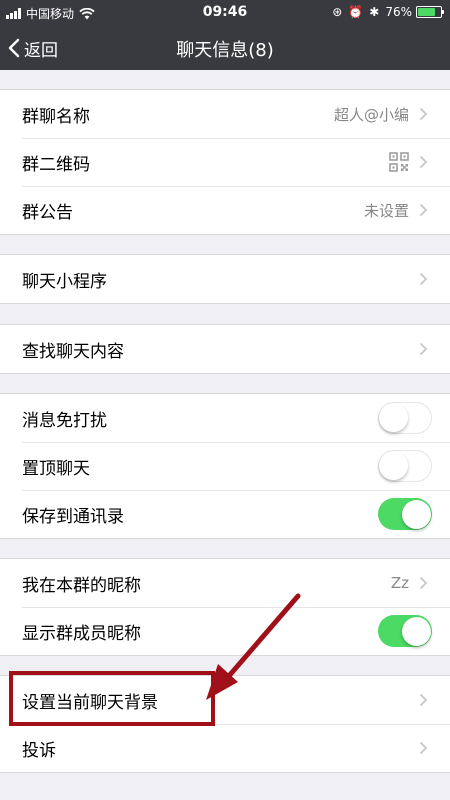  Describe the element at coordinates (405, 631) in the screenshot. I see `show-nickname-toggle` at that location.